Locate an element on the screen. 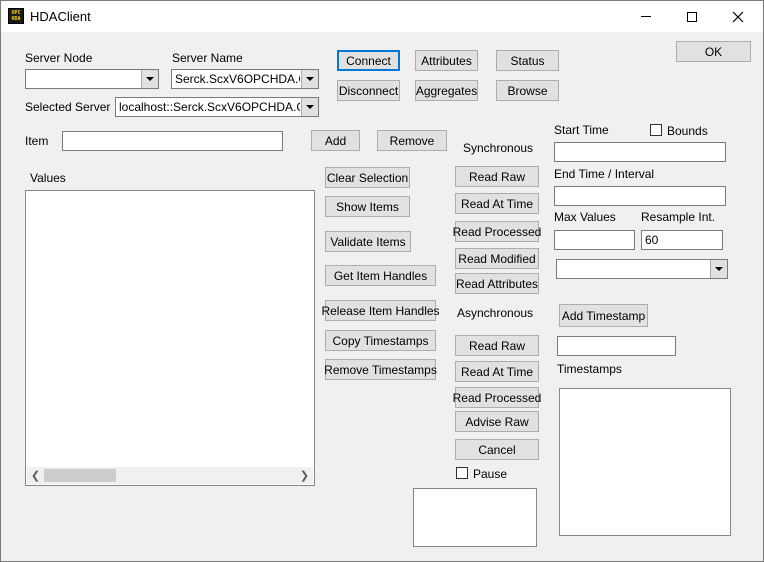 The height and width of the screenshot is (562, 764). values-horizontal-scrollbar: ❮ ❯ is located at coordinates (170, 475).